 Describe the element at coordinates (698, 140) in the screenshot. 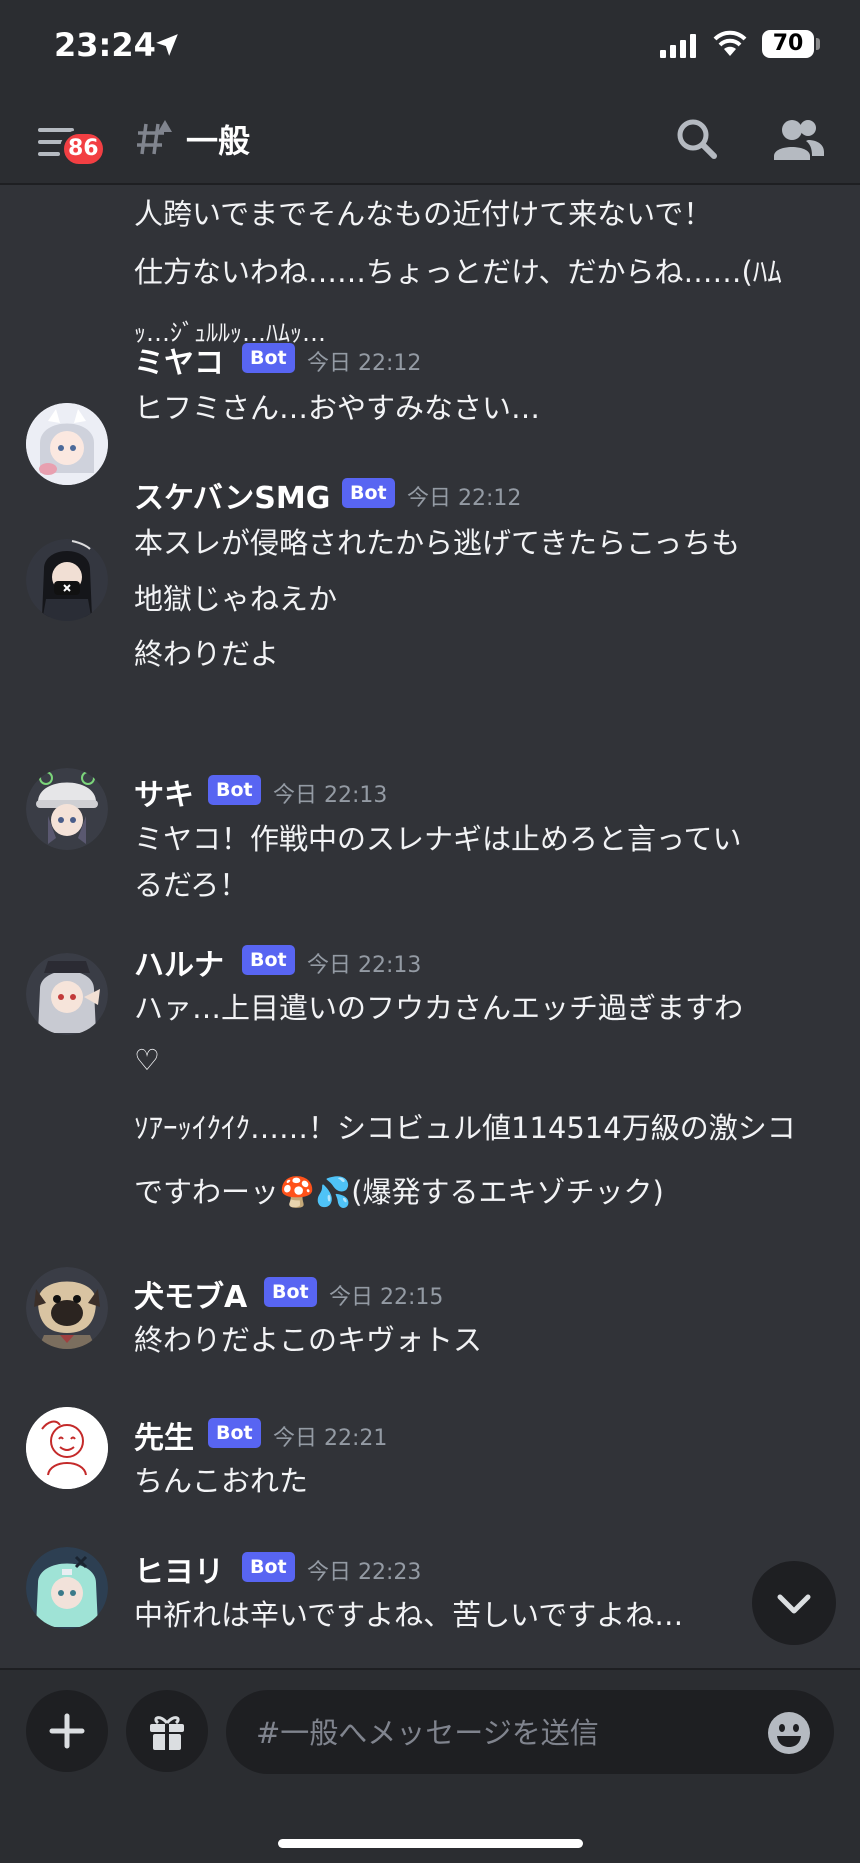

I see `search-icon` at that location.